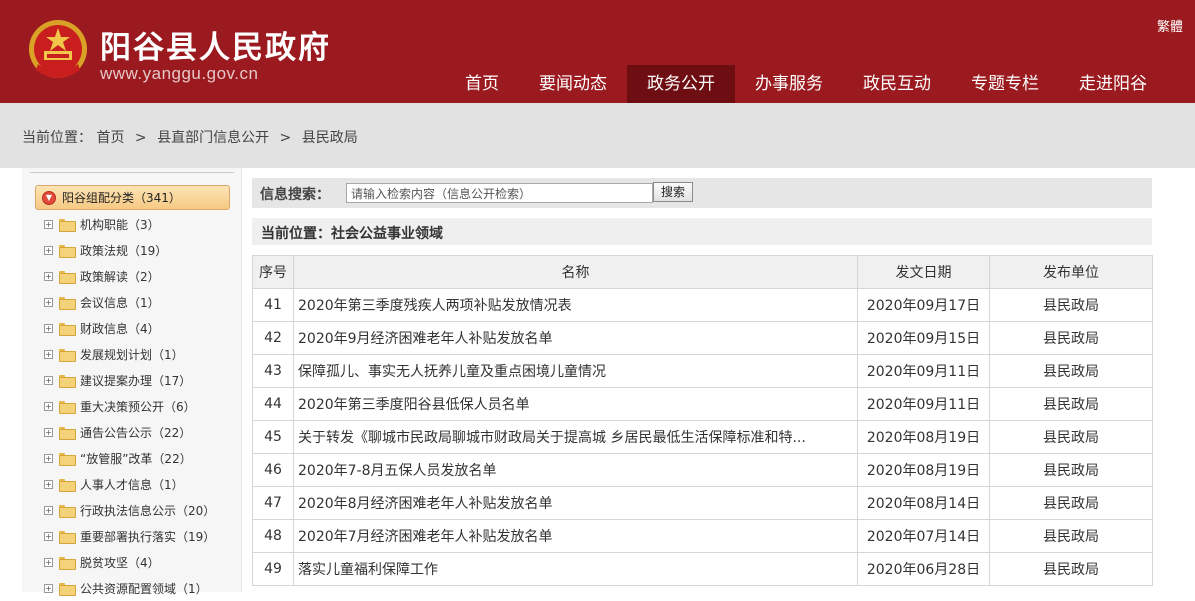  I want to click on table-header-row: 序号 名称 发文日期 发布单位, so click(702, 272).